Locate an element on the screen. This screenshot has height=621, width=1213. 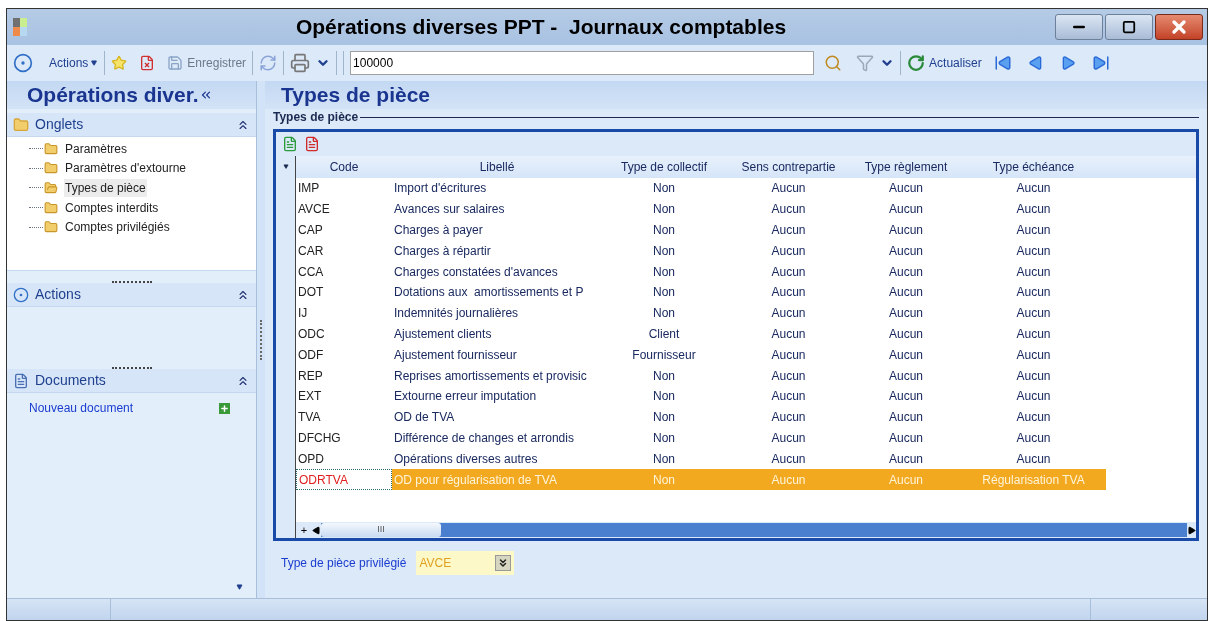
table-cell-text: Charges à payer is located at coordinates (438, 230).